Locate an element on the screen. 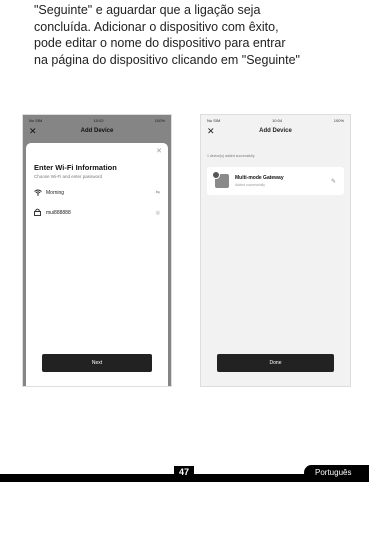  close-icon: ✕ is located at coordinates (211, 131).